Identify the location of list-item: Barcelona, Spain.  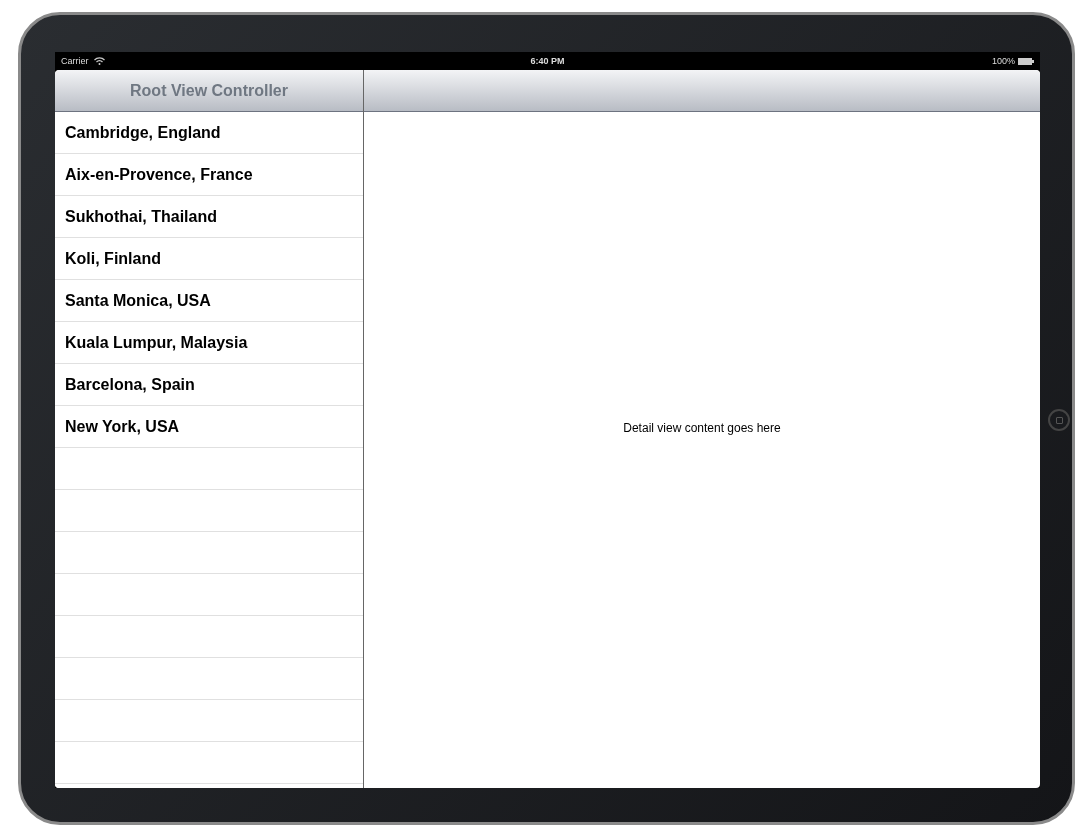
(130, 385).